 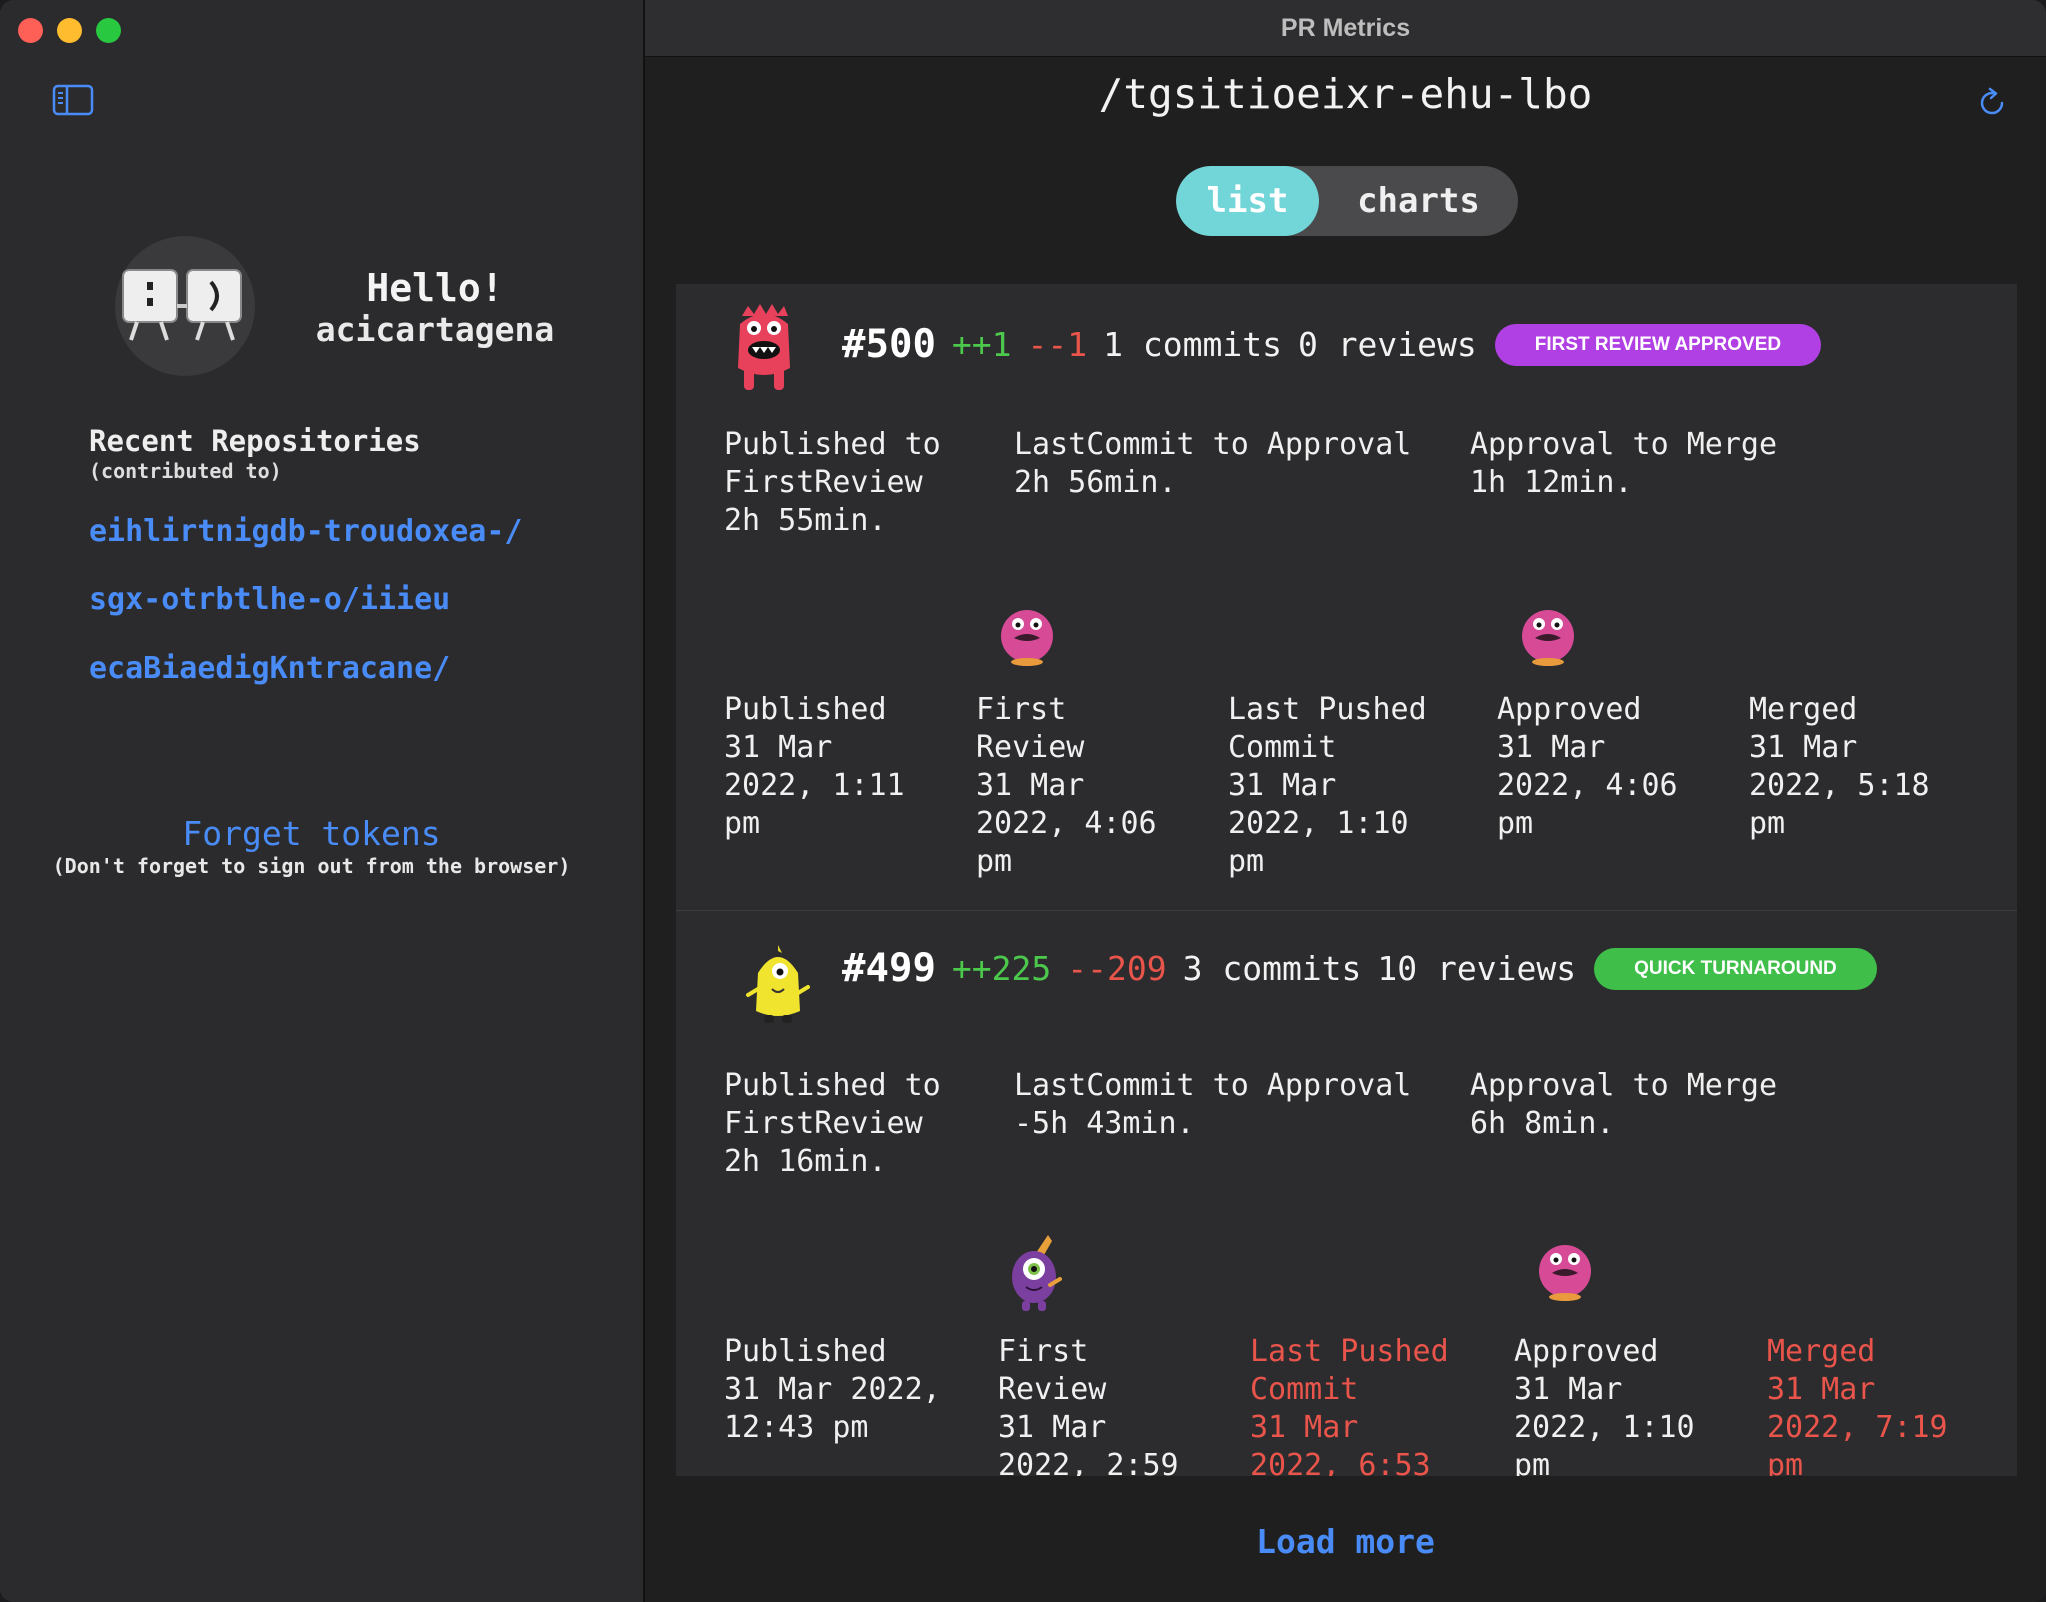 I want to click on metric-approval-to-merge: Approval to Merge 6h 8min., so click(x=1624, y=1104).